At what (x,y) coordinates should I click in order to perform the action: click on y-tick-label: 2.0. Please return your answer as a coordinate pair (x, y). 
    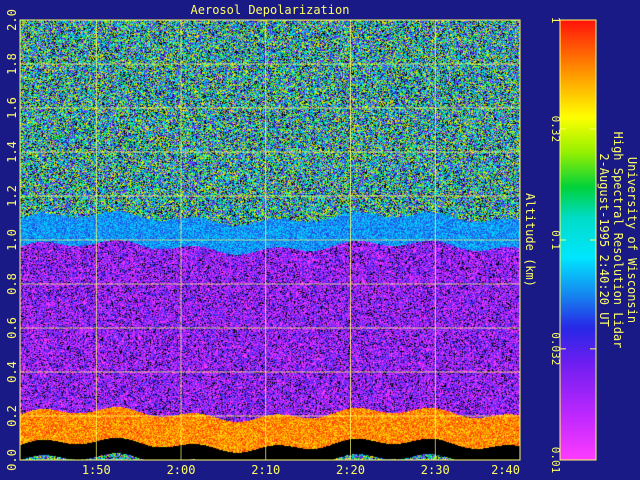
    Looking at the image, I should click on (12, 20).